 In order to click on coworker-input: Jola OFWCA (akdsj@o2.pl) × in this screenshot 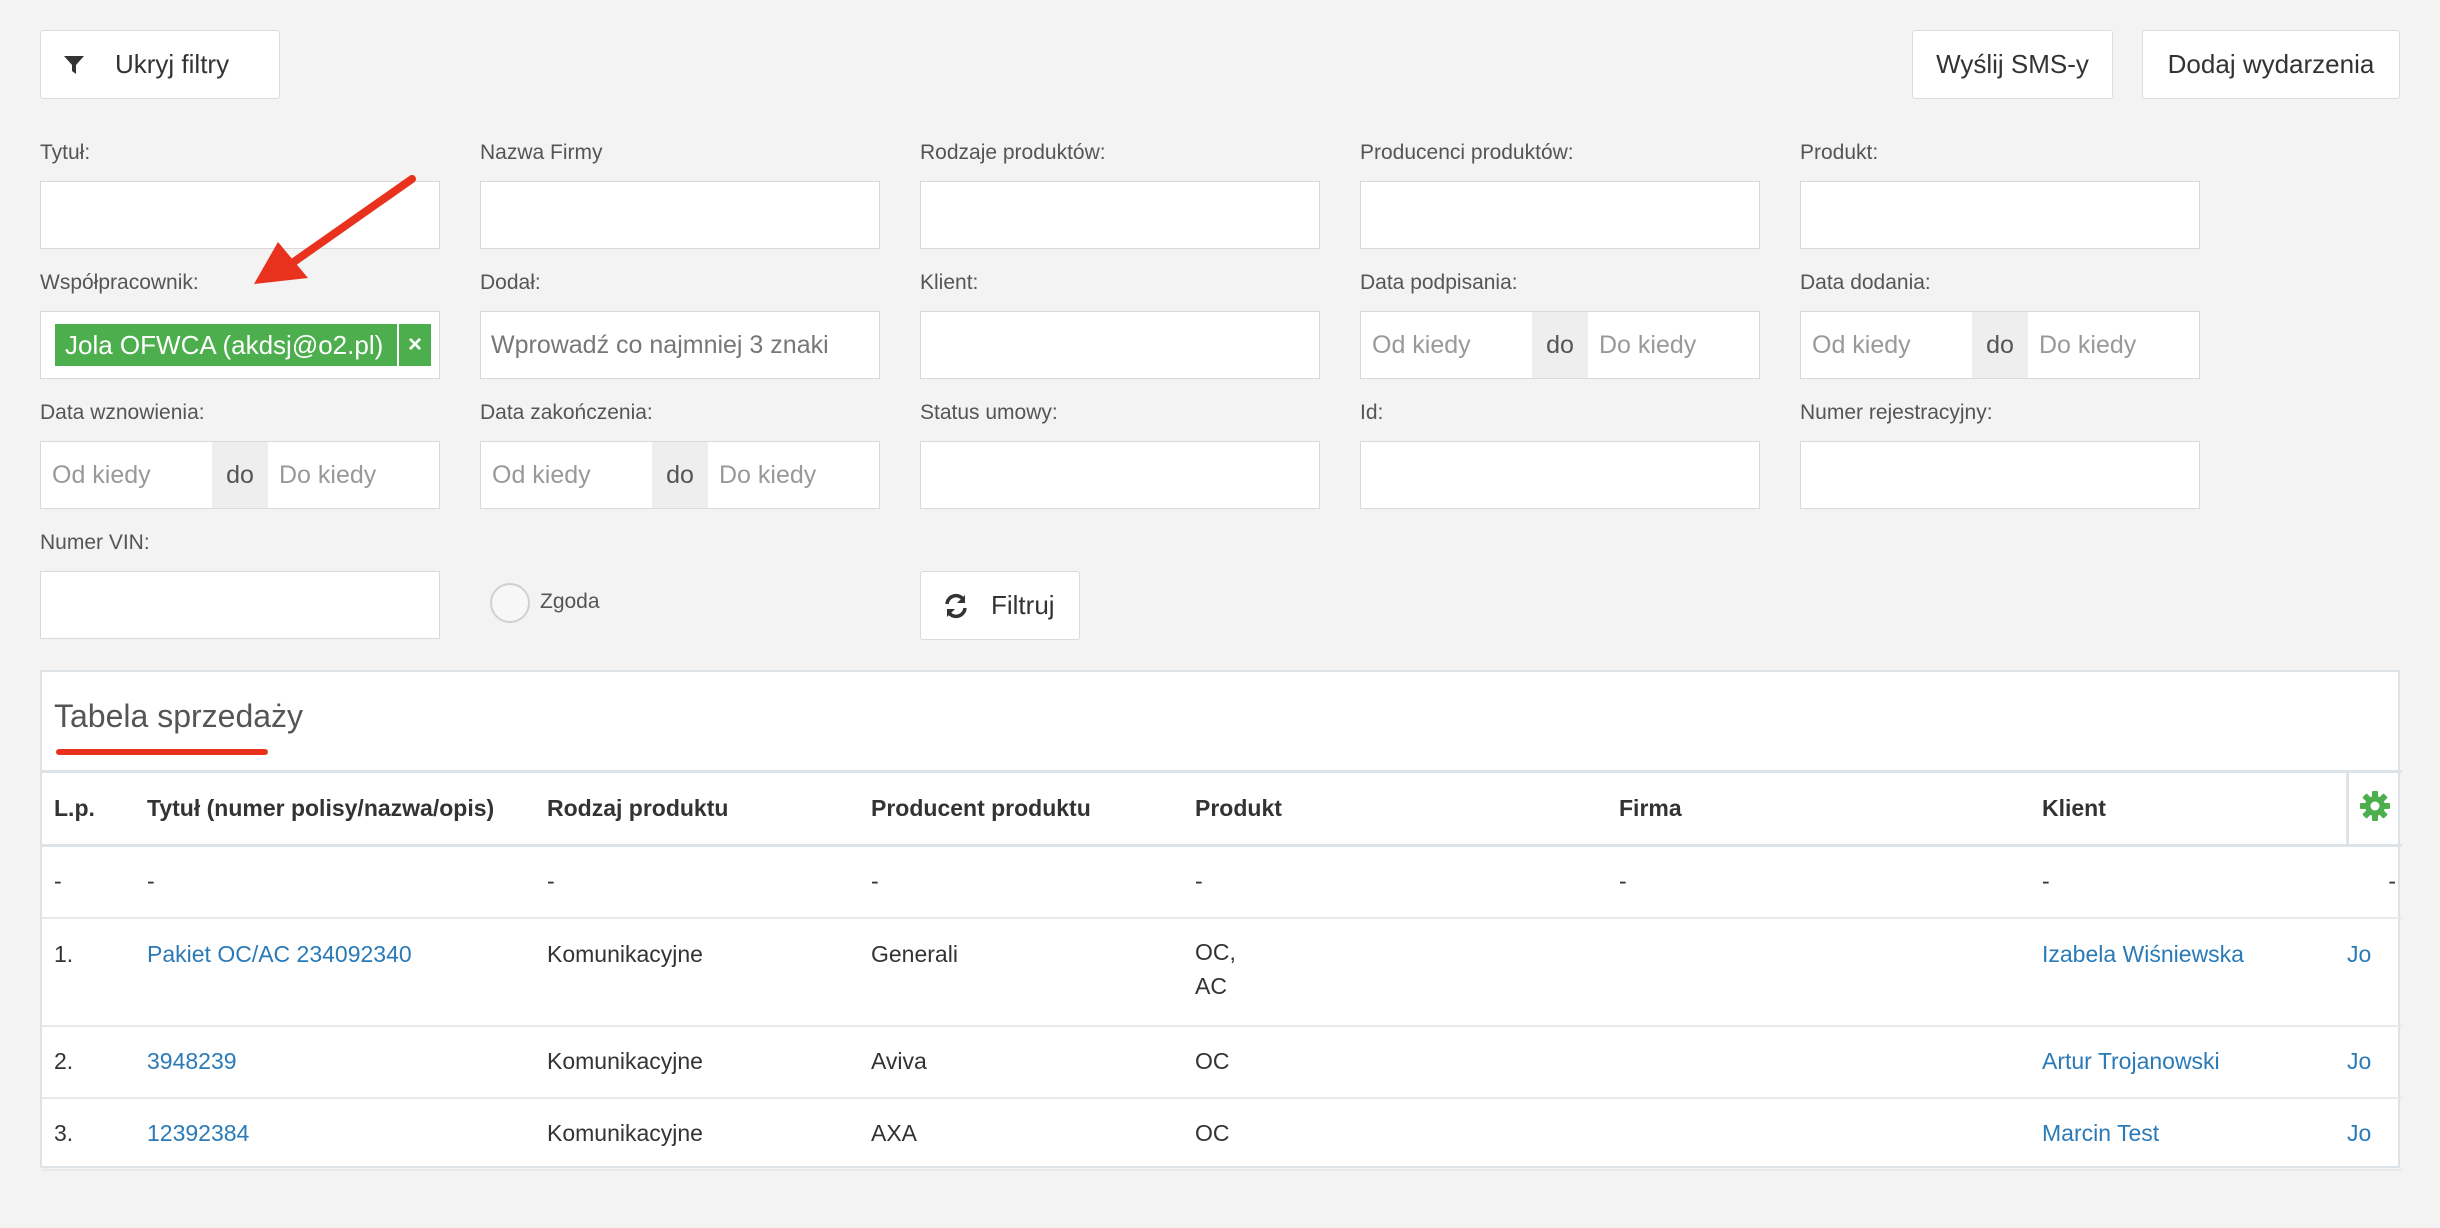, I will do `click(240, 345)`.